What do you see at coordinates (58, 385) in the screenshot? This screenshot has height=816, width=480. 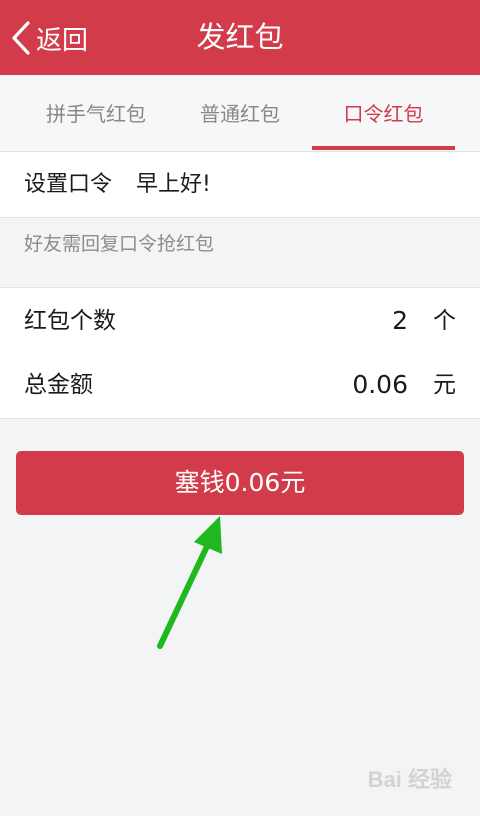 I see `total-amount-label: 总金额` at bounding box center [58, 385].